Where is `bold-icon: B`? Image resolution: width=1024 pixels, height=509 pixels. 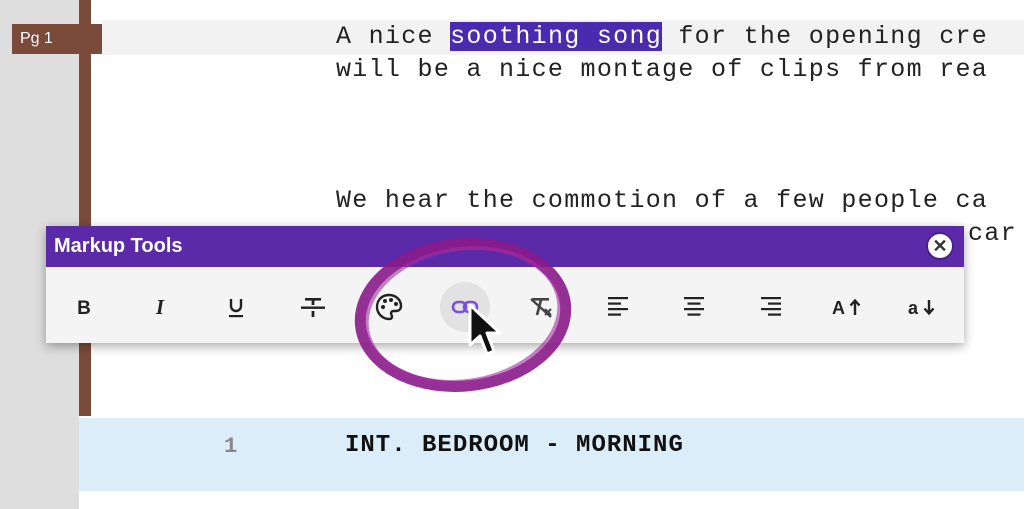
bold-icon: B is located at coordinates (84, 308).